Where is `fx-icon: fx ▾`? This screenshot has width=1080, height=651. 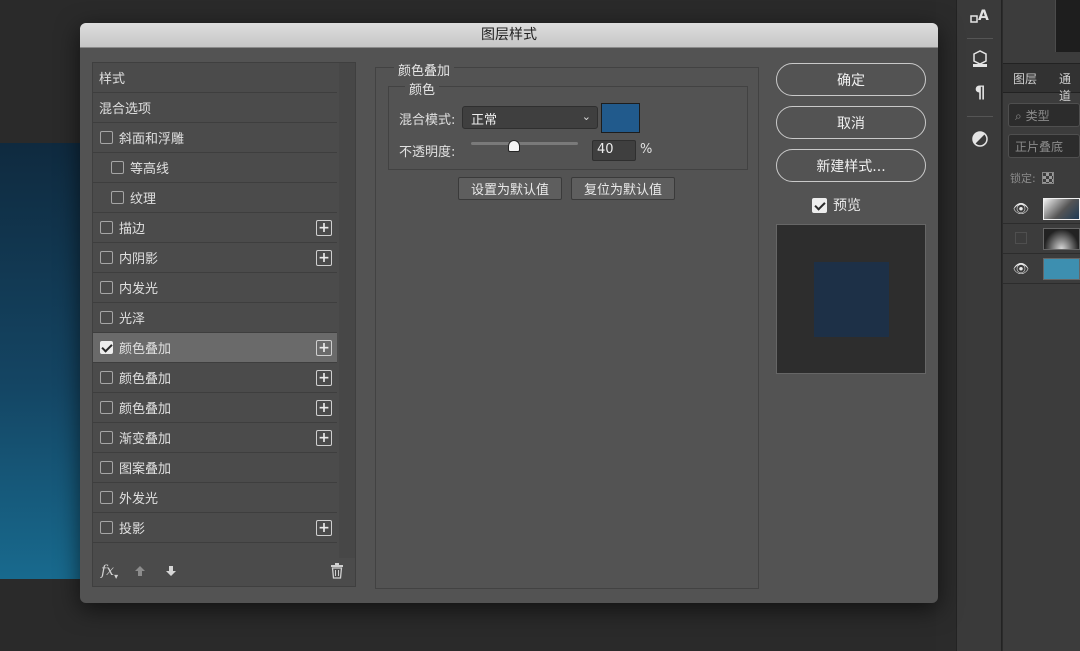
fx-icon: fx ▾ is located at coordinates (109, 571).